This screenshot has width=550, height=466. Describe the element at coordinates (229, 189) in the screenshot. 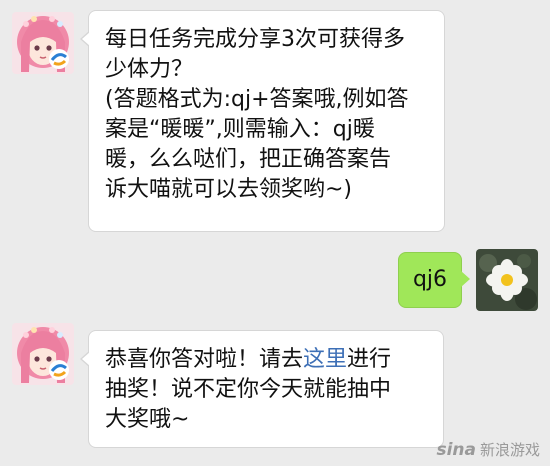

I see `message-line: 诉大喵就可以去领奖哟~)` at that location.